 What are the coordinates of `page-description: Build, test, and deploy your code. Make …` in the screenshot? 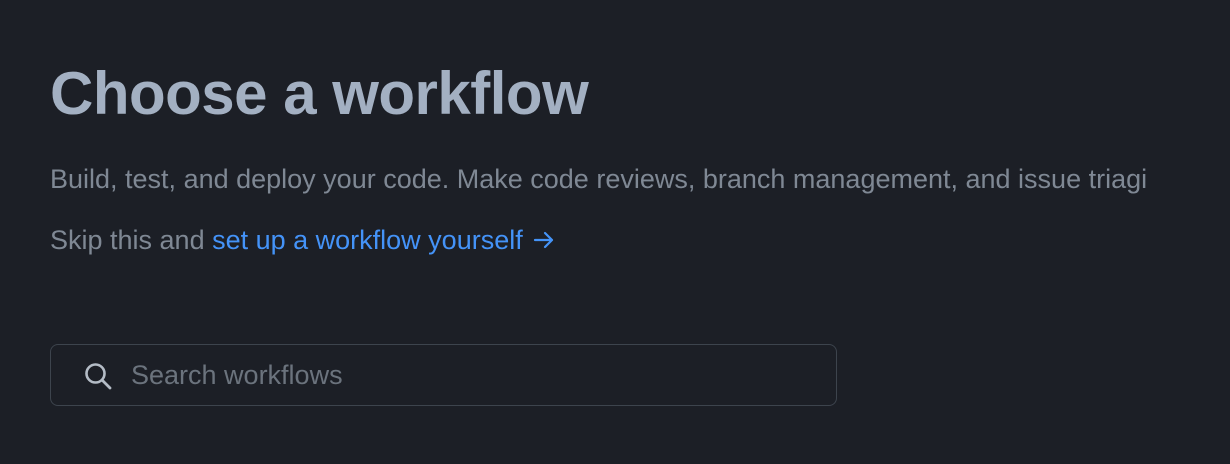 It's located at (599, 179).